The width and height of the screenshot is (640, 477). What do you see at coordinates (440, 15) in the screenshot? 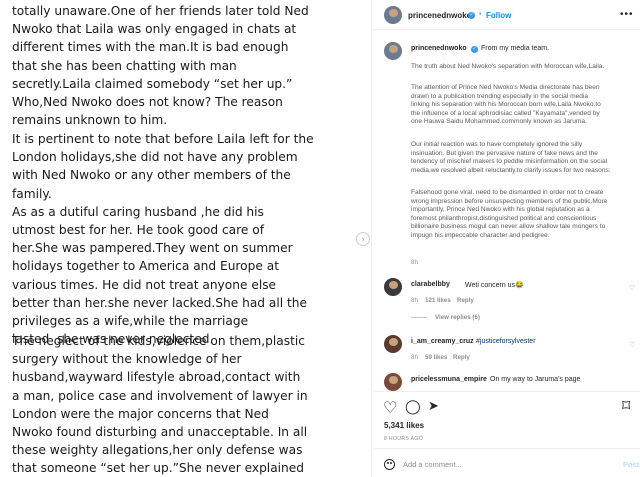
I see `header-username: princenednwoko` at bounding box center [440, 15].